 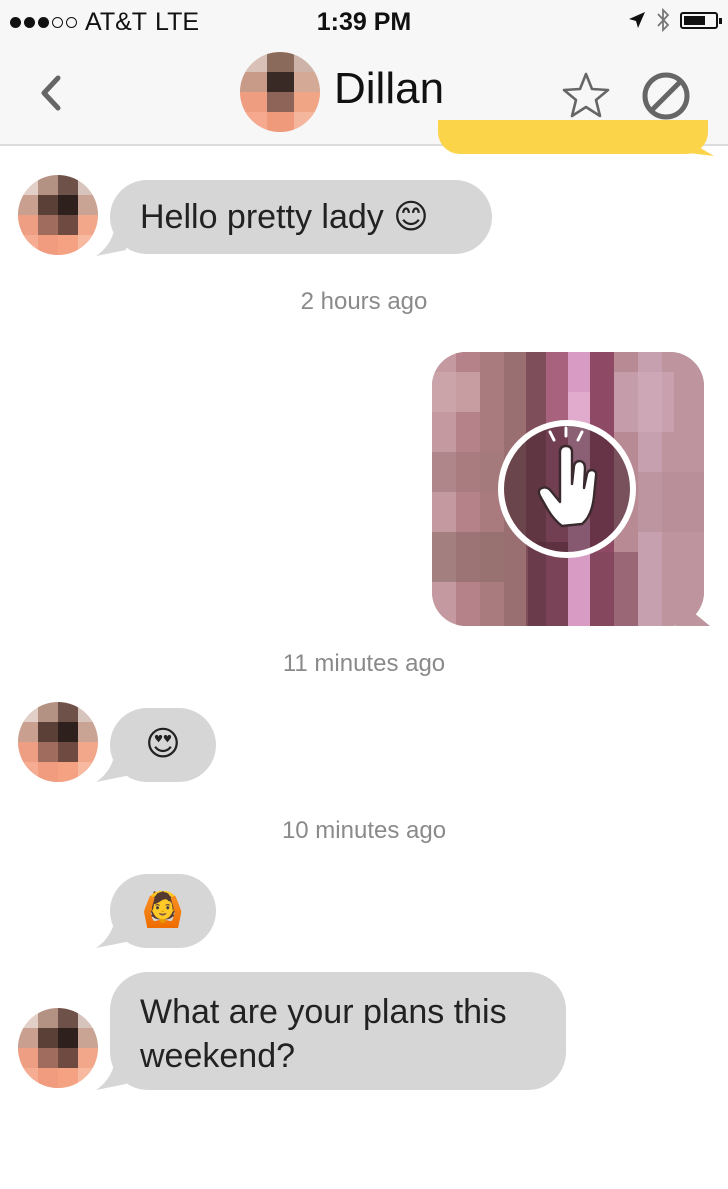 I want to click on message-bubble-incoming: Hello pretty lady 😊, so click(x=301, y=217).